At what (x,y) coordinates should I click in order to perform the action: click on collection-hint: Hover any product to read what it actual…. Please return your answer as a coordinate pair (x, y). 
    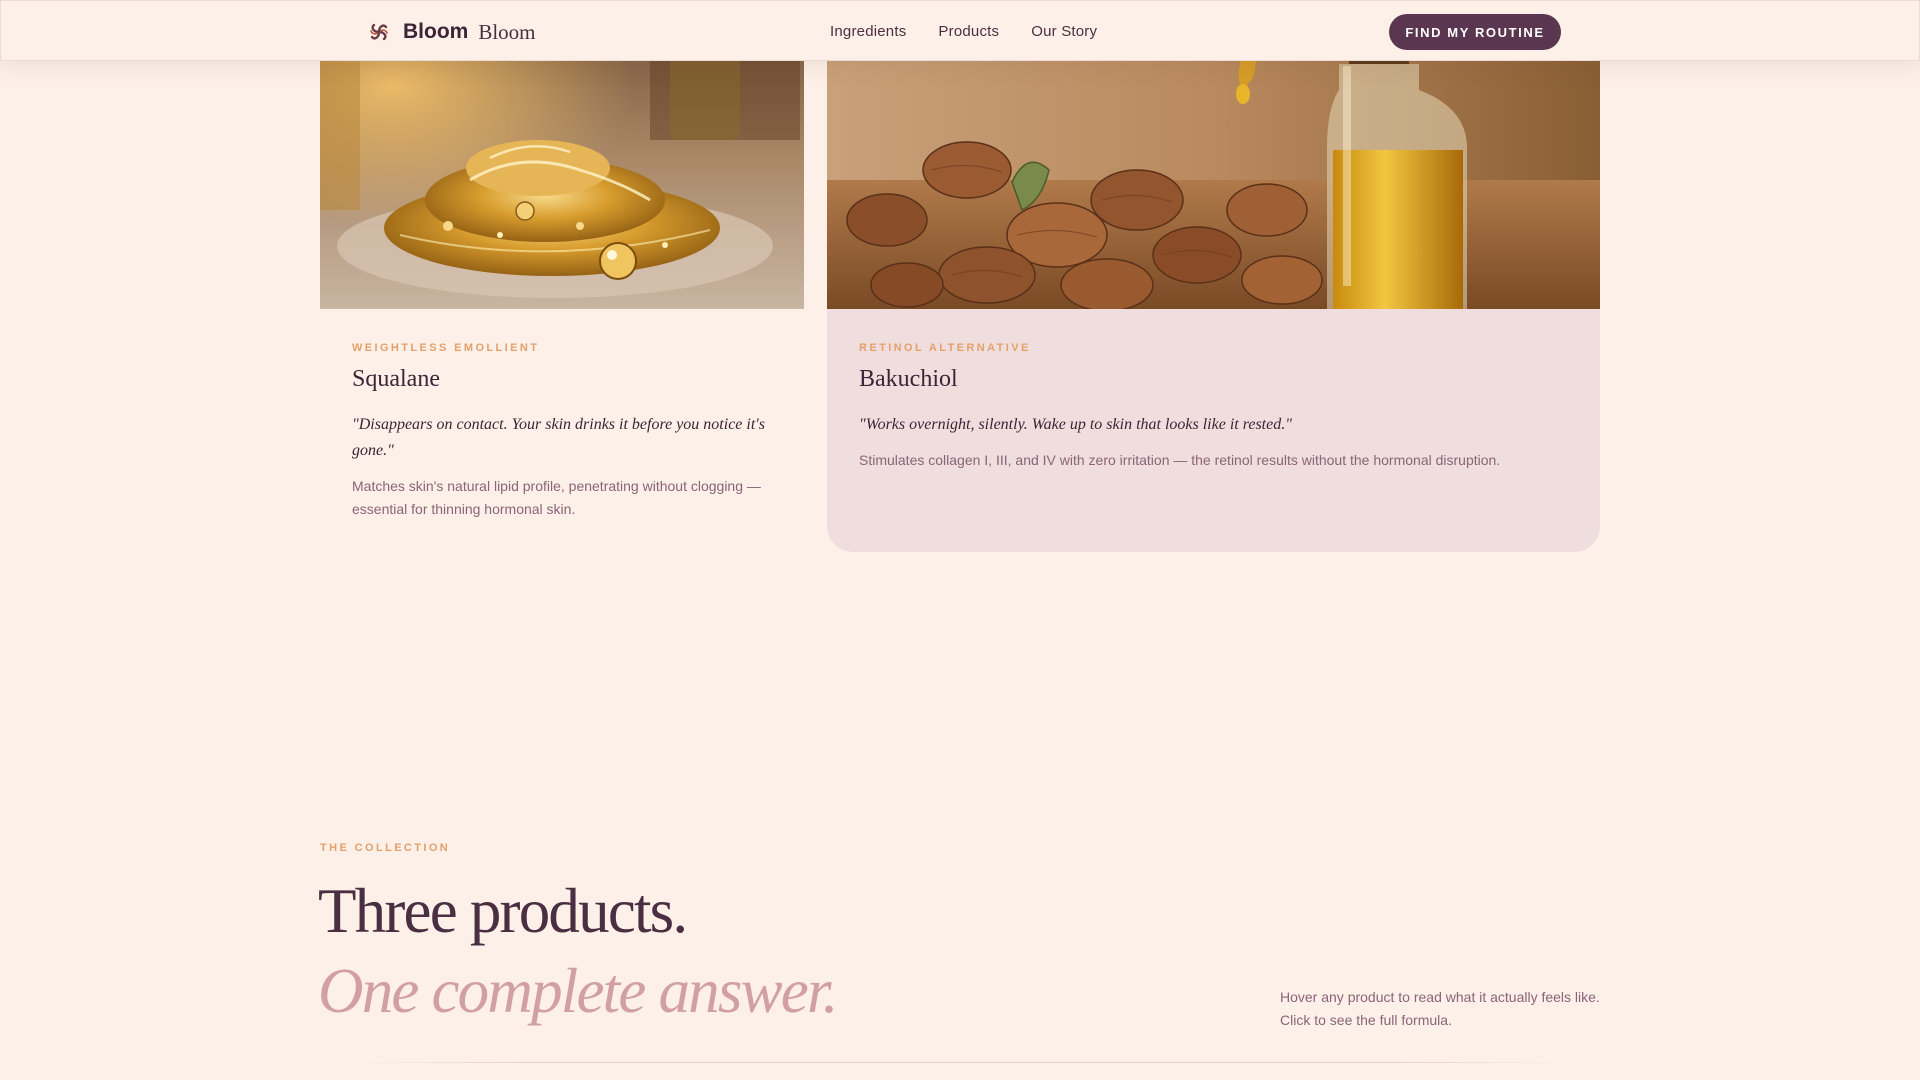
    Looking at the image, I should click on (1445, 1009).